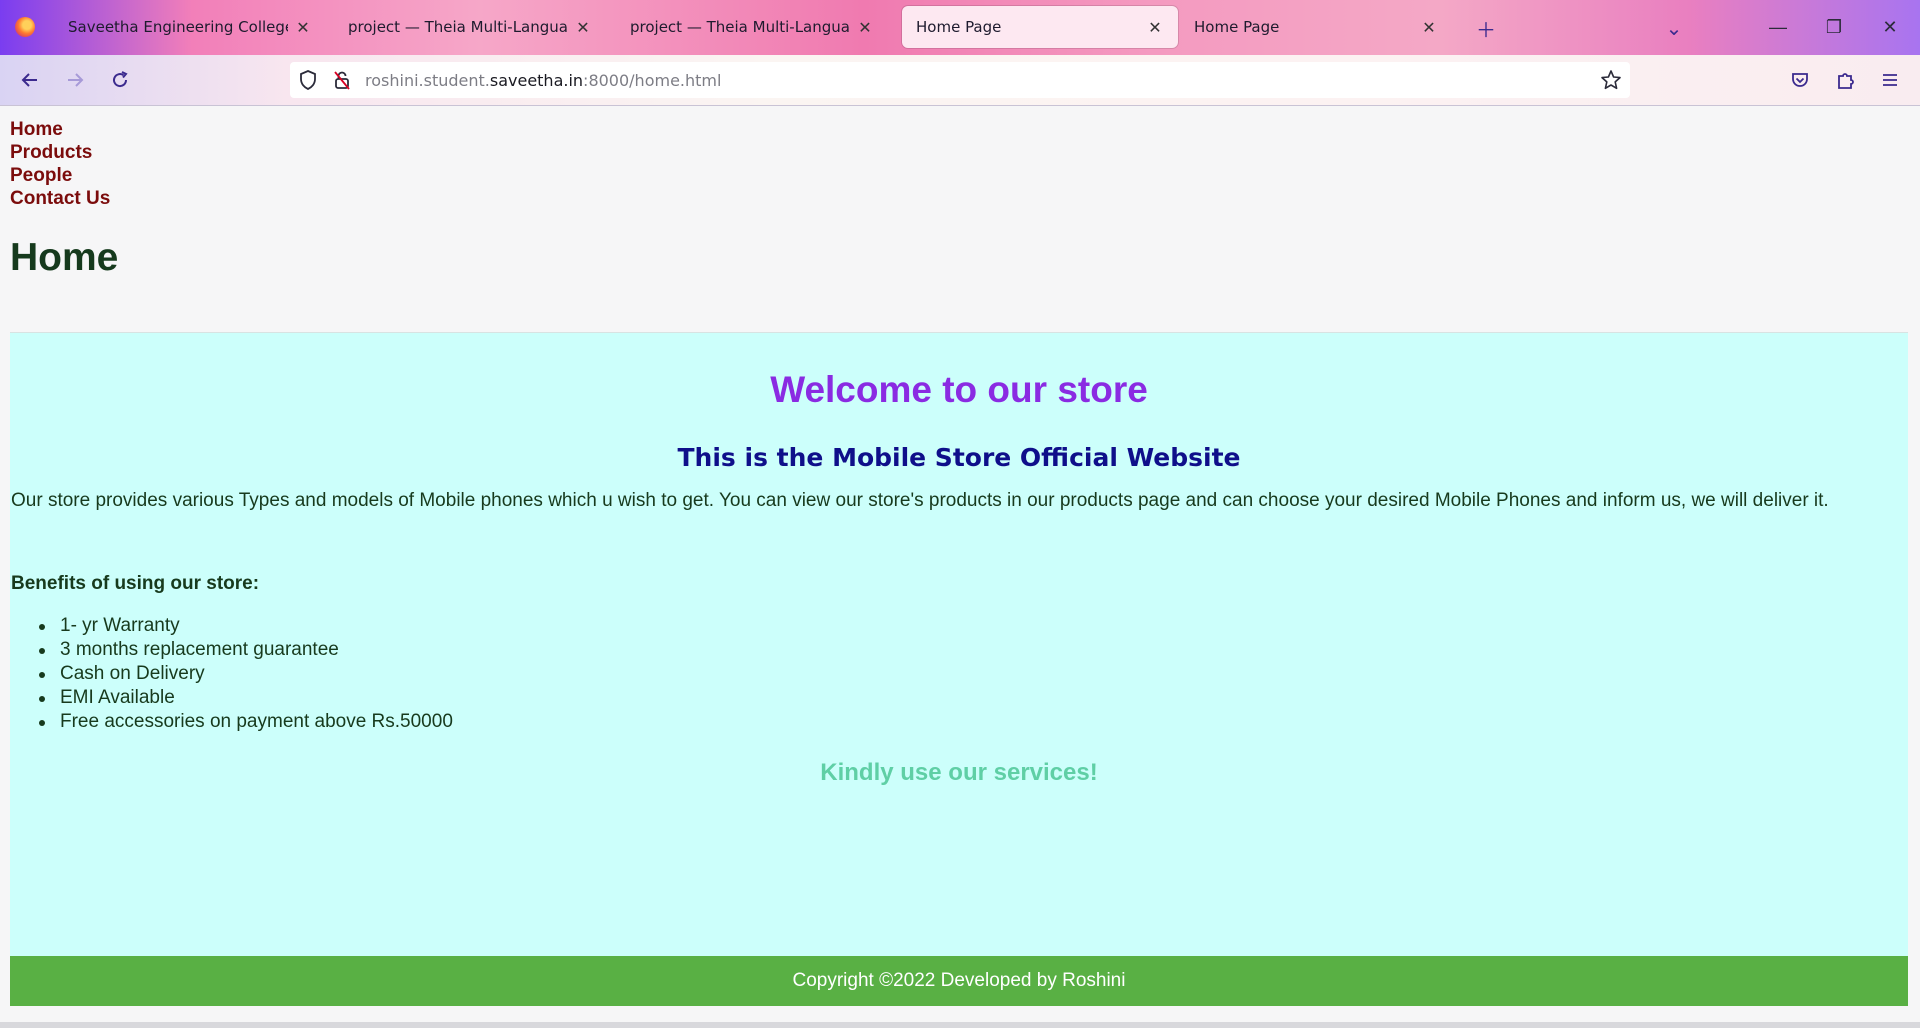 Image resolution: width=1920 pixels, height=1028 pixels. What do you see at coordinates (960, 1025) in the screenshot?
I see `status-strip` at bounding box center [960, 1025].